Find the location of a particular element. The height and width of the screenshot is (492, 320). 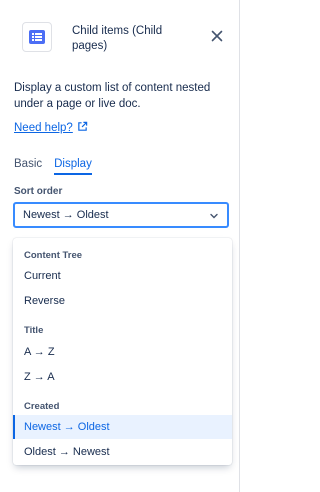

list-icon is located at coordinates (37, 37).